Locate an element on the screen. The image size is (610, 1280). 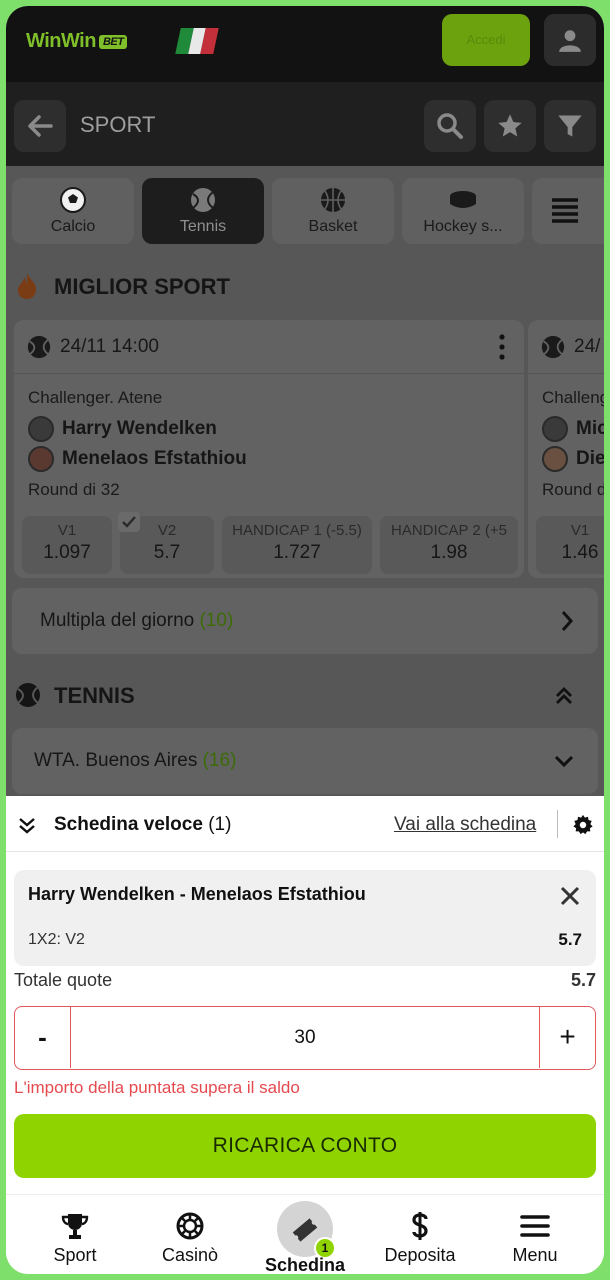
basketball-icon is located at coordinates (333, 200).